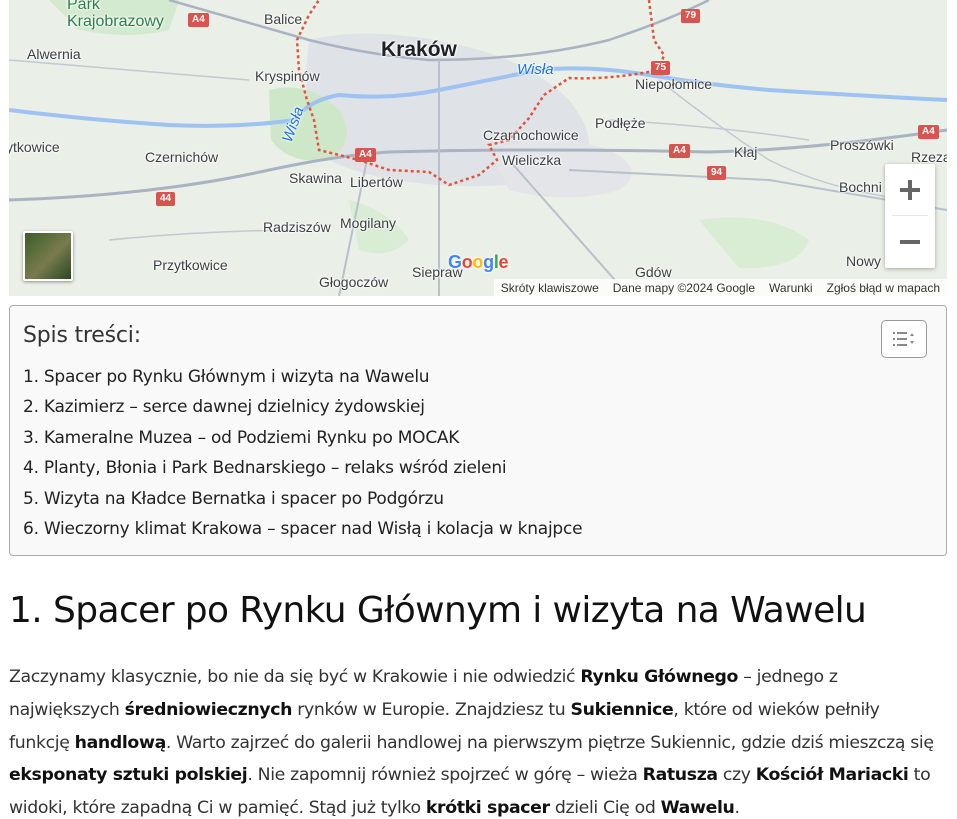 The image size is (957, 819). Describe the element at coordinates (531, 135) in the screenshot. I see `map-label-czarnochowice: Czarnochowice` at that location.